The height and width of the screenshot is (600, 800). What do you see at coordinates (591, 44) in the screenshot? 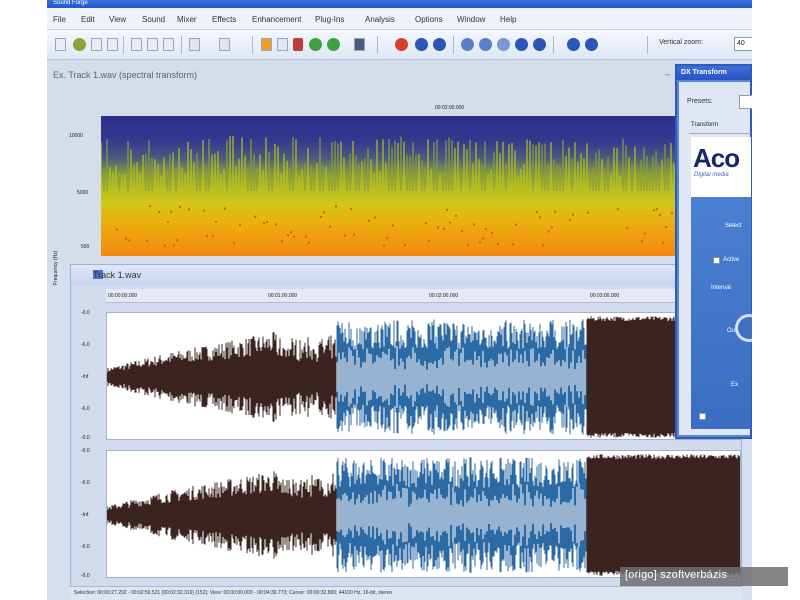
I see `scrub-icon` at bounding box center [591, 44].